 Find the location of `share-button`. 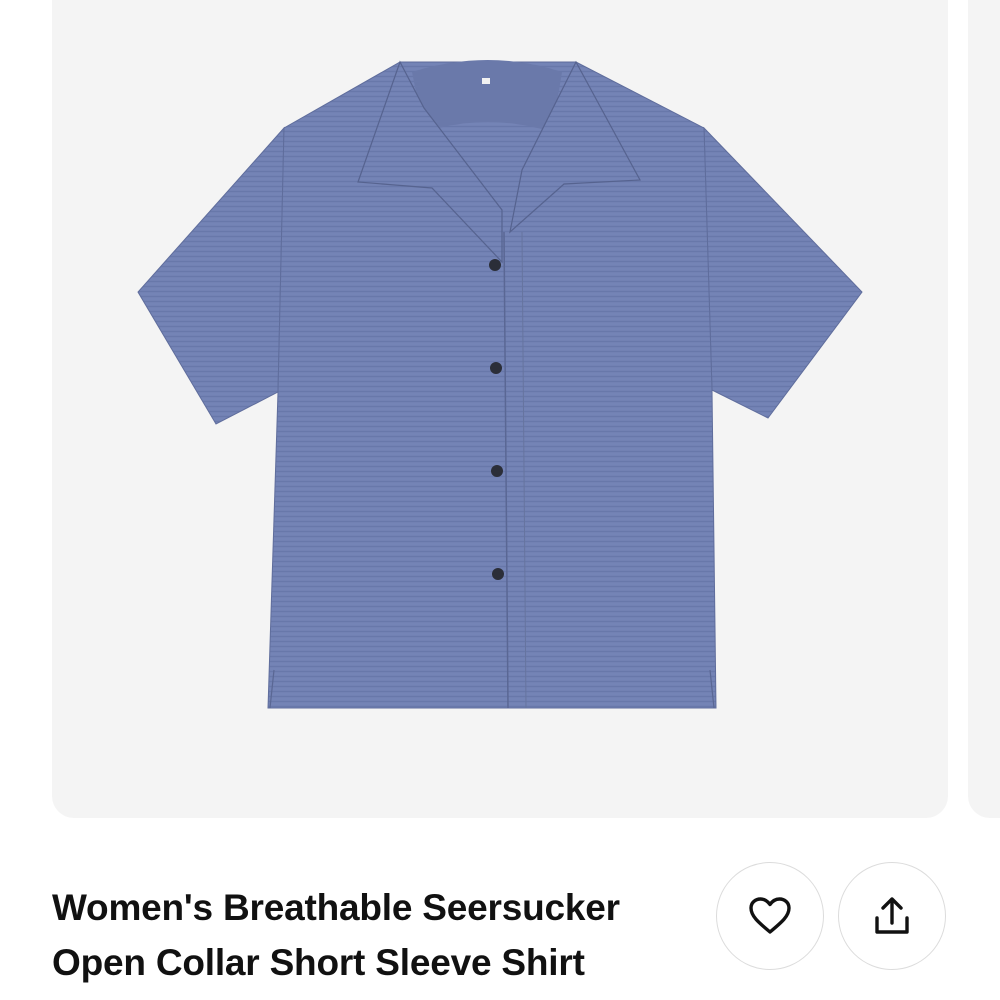

share-button is located at coordinates (892, 916).